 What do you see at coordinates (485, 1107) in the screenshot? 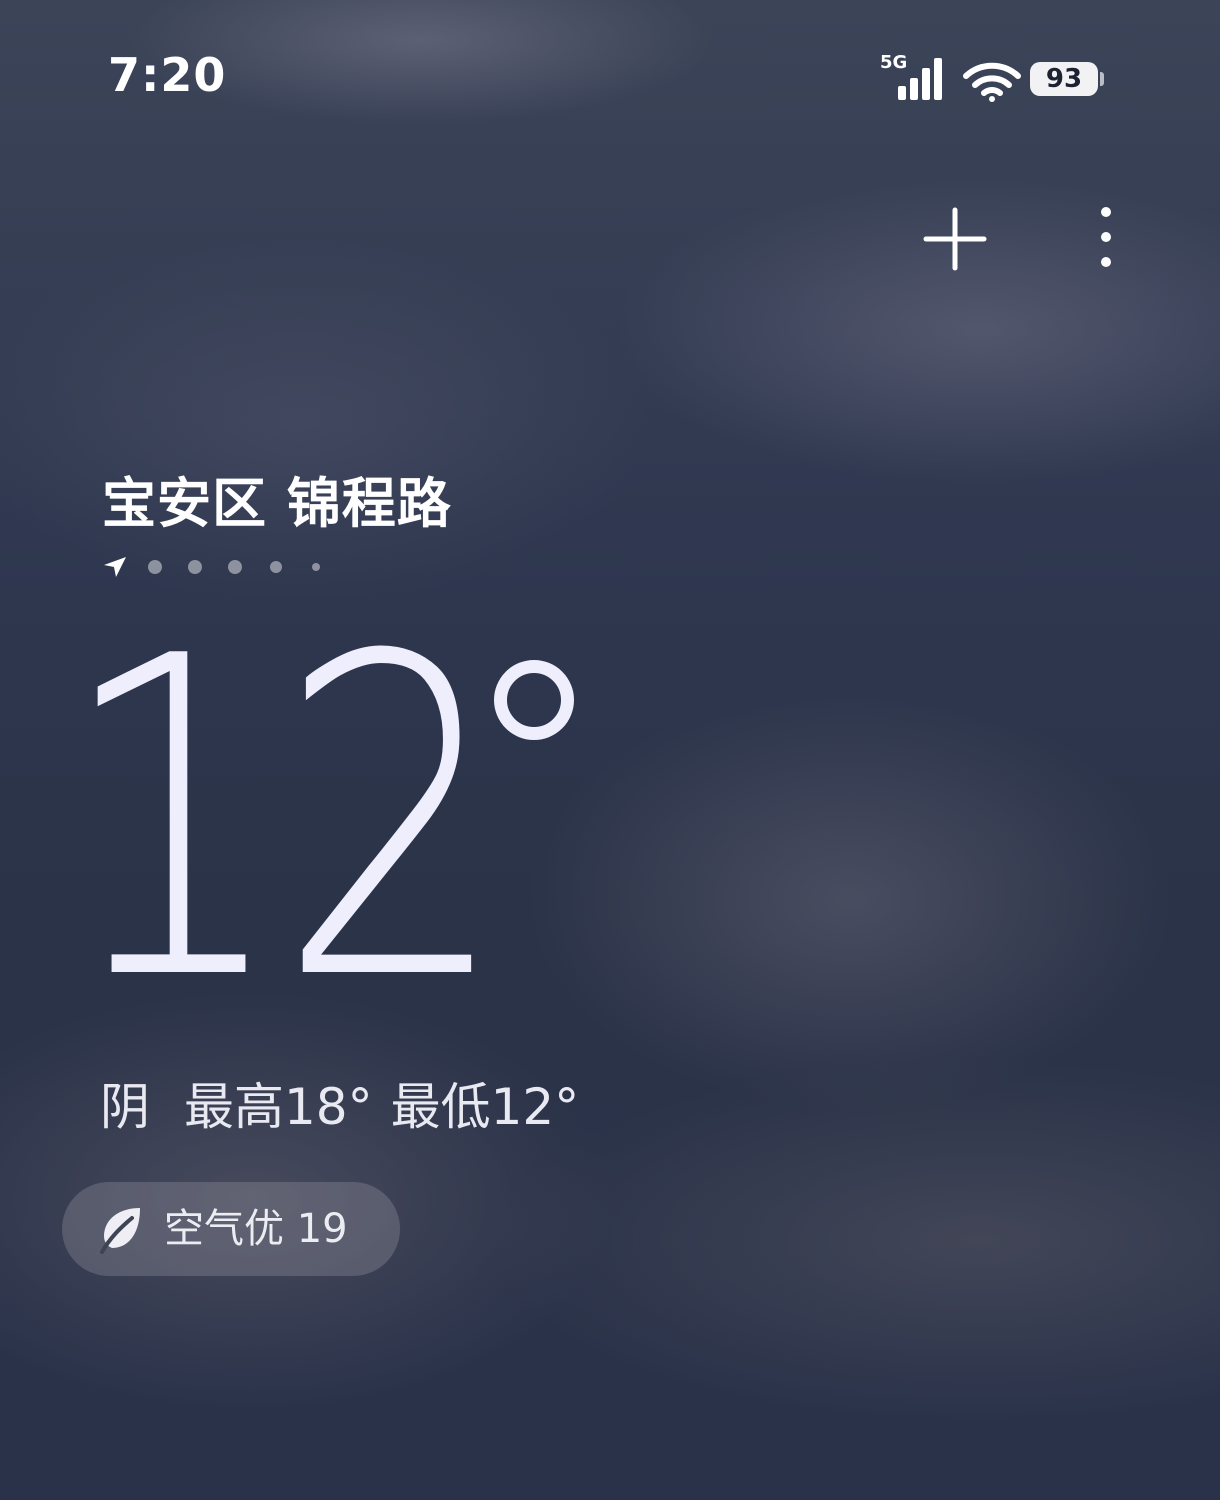
I see `low-temperature: 最低12°` at bounding box center [485, 1107].